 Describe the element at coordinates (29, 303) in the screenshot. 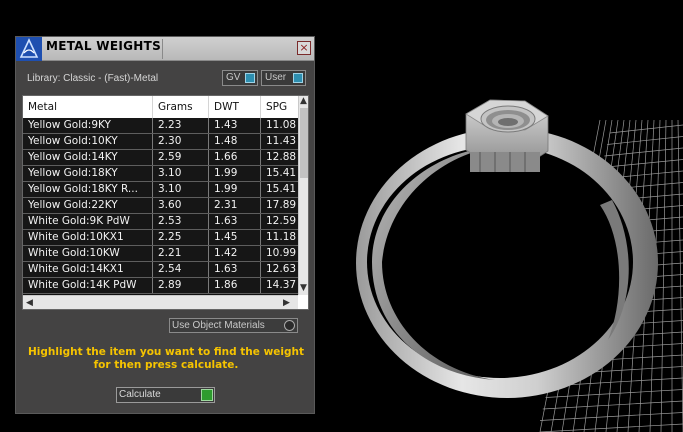

I see `scroll-left-icon: ◀` at that location.